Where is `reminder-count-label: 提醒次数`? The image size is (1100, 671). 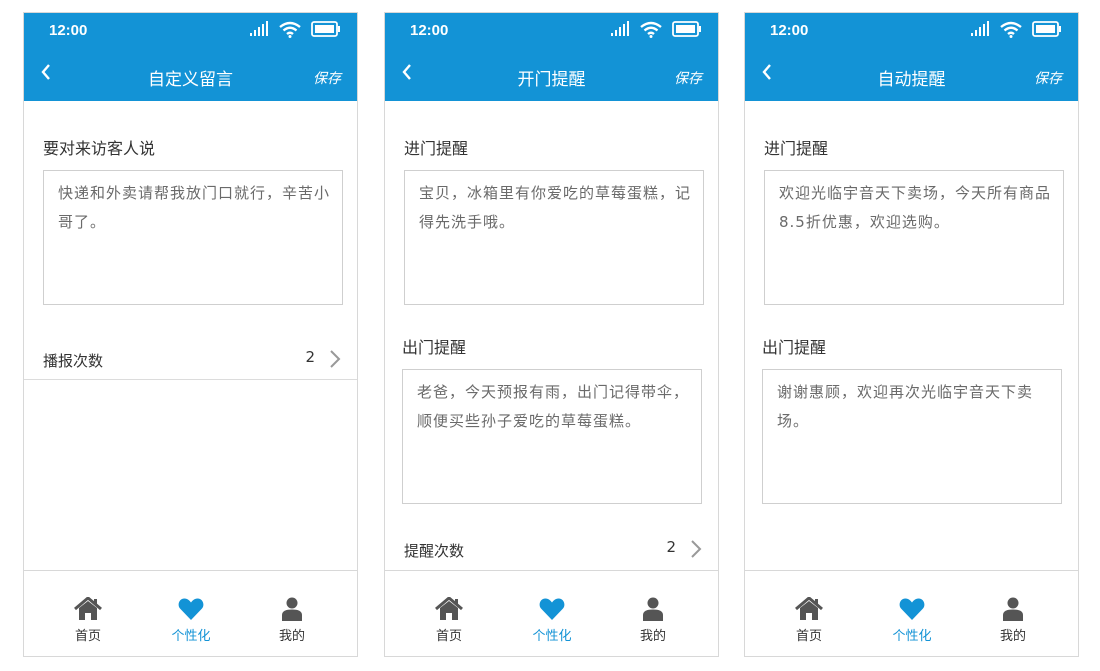
reminder-count-label: 提醒次数 is located at coordinates (434, 551).